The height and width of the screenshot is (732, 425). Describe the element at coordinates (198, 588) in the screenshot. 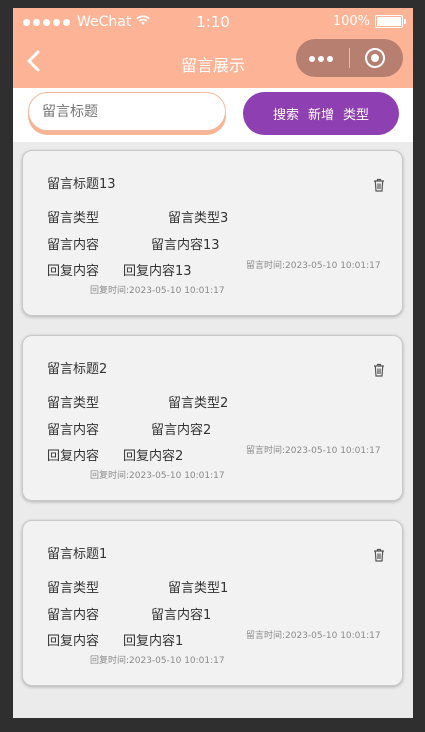

I see `type-value: 留言类型1` at that location.